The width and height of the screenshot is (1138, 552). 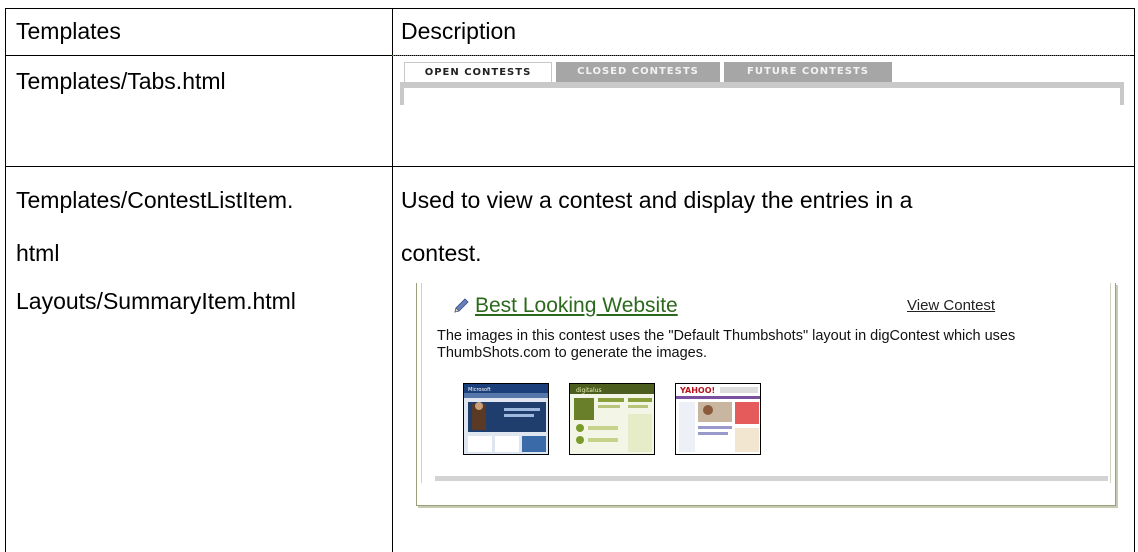 What do you see at coordinates (718, 419) in the screenshot?
I see `entry-thumbnail: YAHOO!` at bounding box center [718, 419].